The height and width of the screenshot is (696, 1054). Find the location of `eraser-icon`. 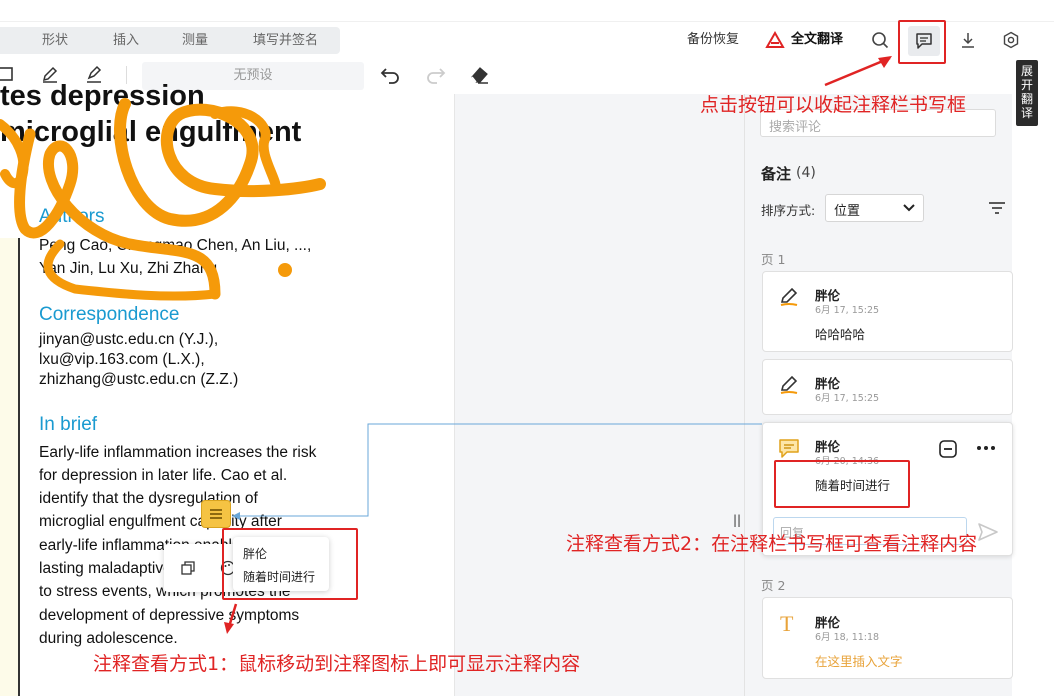

eraser-icon is located at coordinates (479, 74).